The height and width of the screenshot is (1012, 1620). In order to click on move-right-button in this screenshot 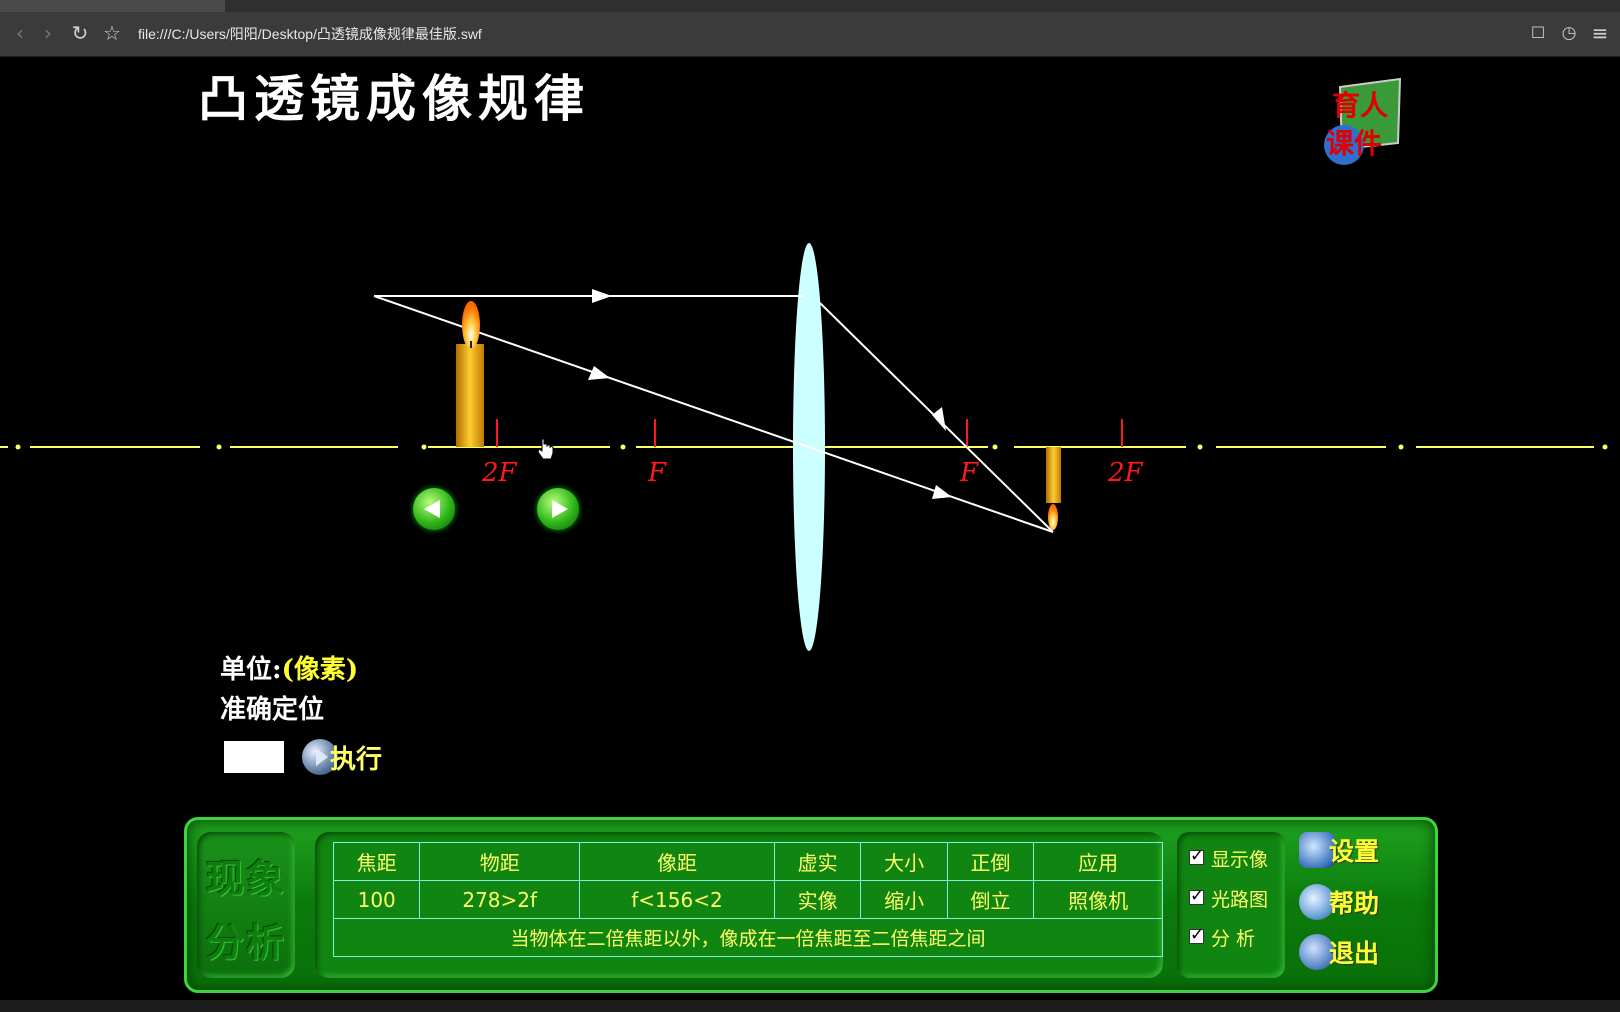, I will do `click(558, 509)`.